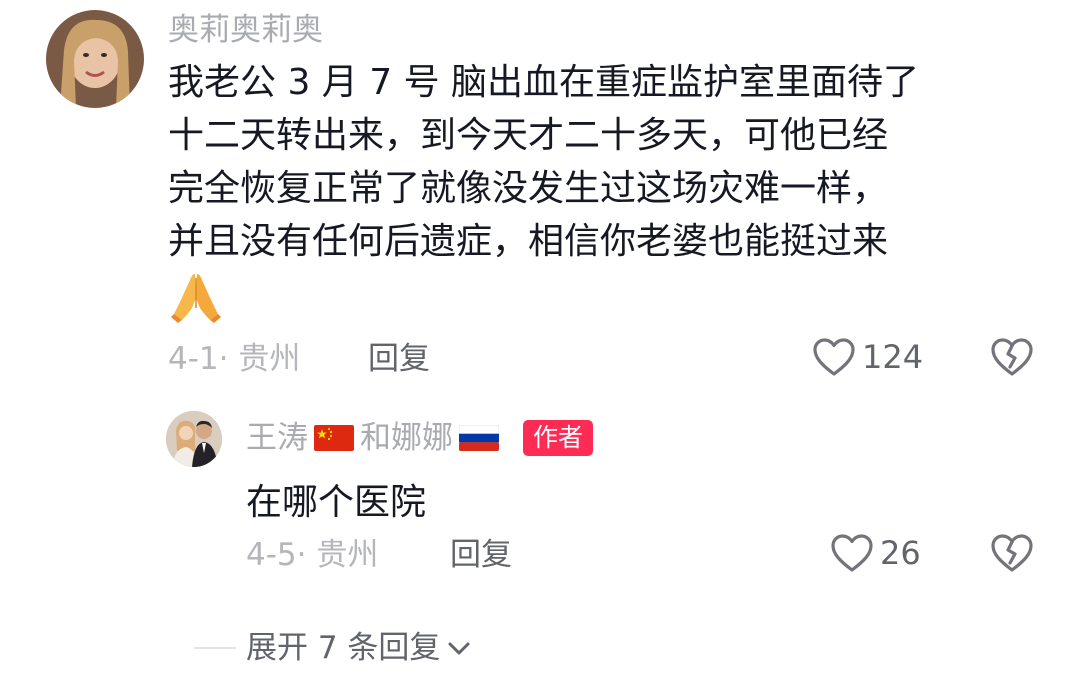 Image resolution: width=1080 pixels, height=690 pixels. I want to click on comment-date-location: 4-1· 贵州, so click(234, 359).